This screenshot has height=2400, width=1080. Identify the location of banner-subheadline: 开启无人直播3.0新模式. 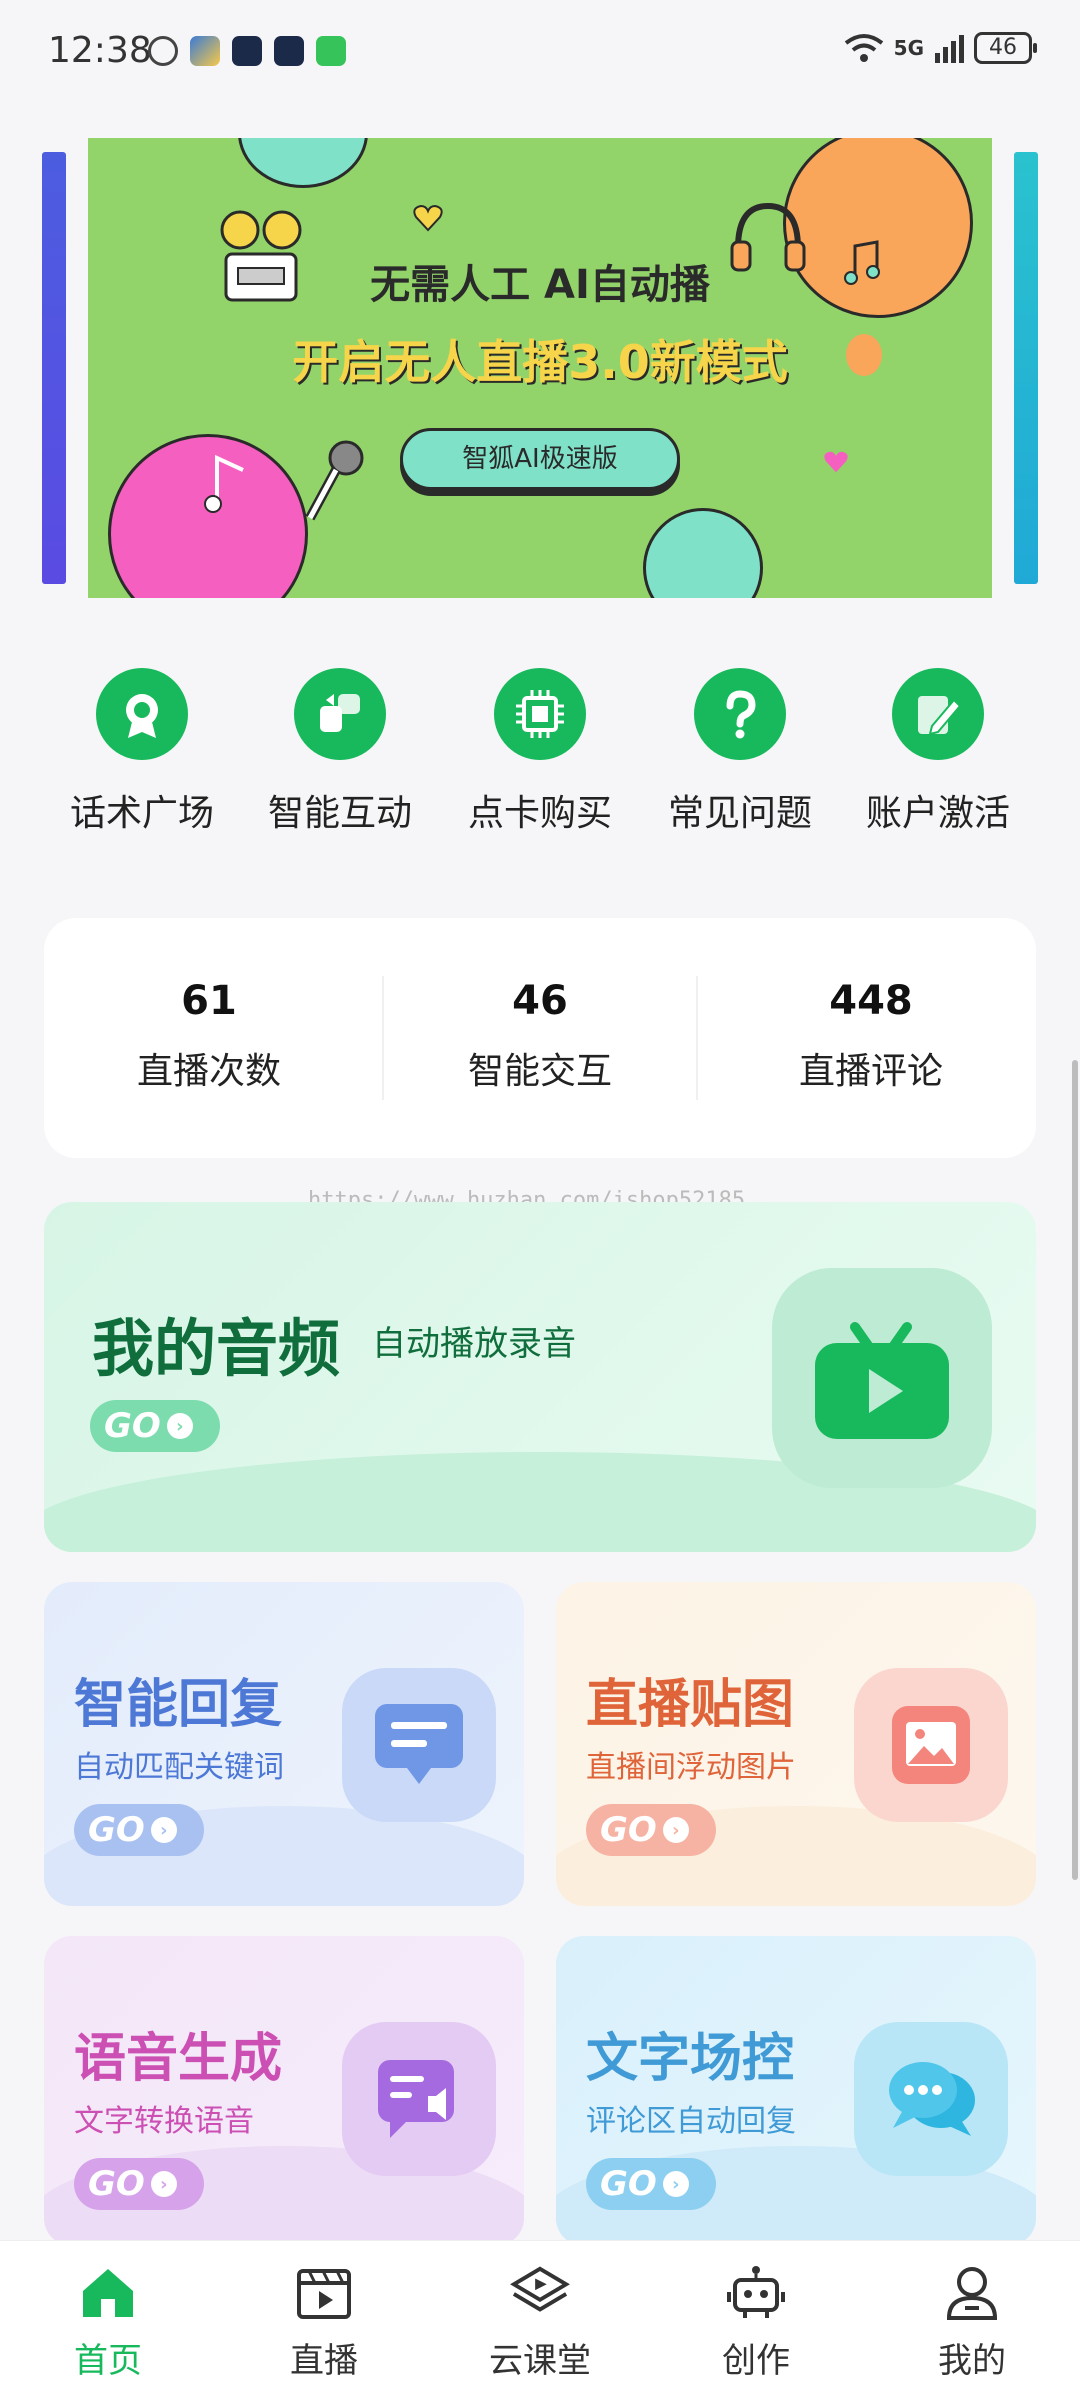
(540, 362).